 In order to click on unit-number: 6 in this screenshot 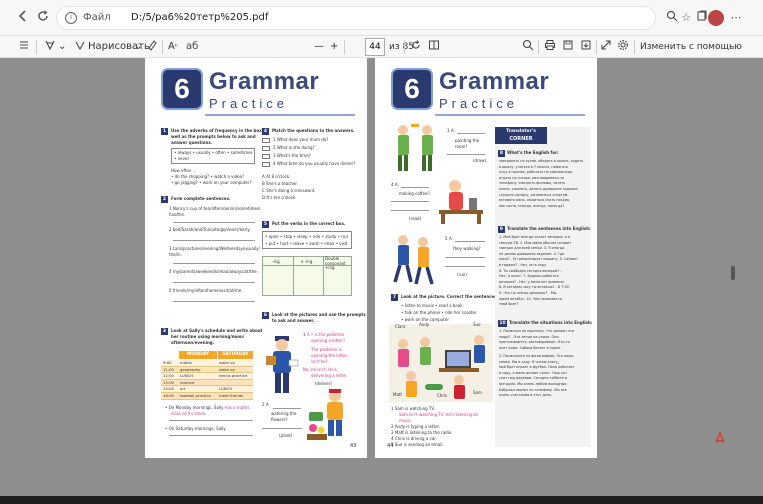, I will do `click(412, 88)`.